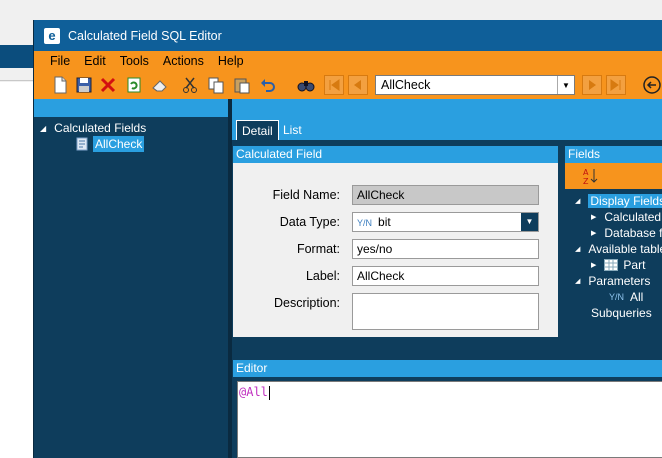 This screenshot has width=662, height=458. Describe the element at coordinates (306, 85) in the screenshot. I see `find-icon` at that location.